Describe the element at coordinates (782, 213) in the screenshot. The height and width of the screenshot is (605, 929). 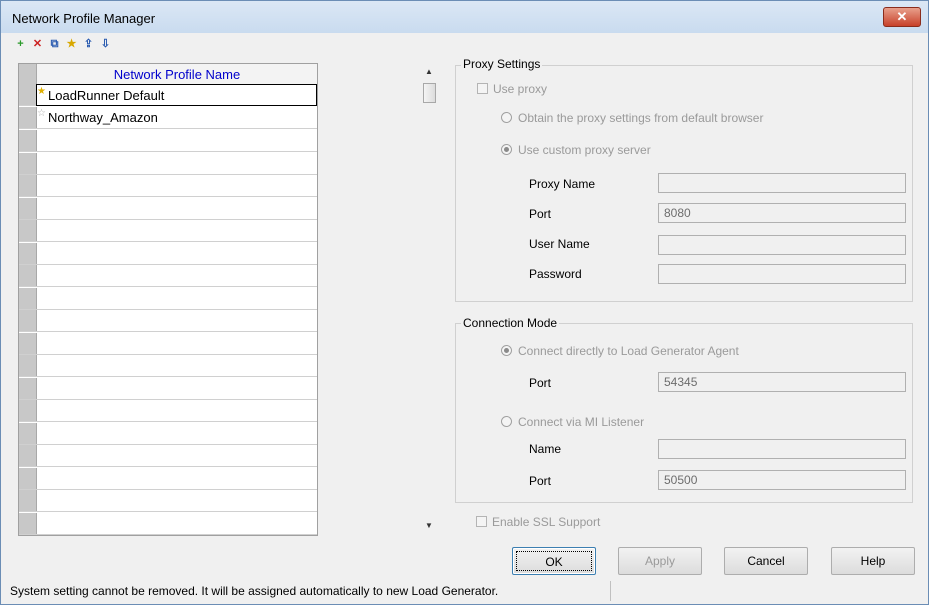
I see `proxy-port-field: 8080` at that location.